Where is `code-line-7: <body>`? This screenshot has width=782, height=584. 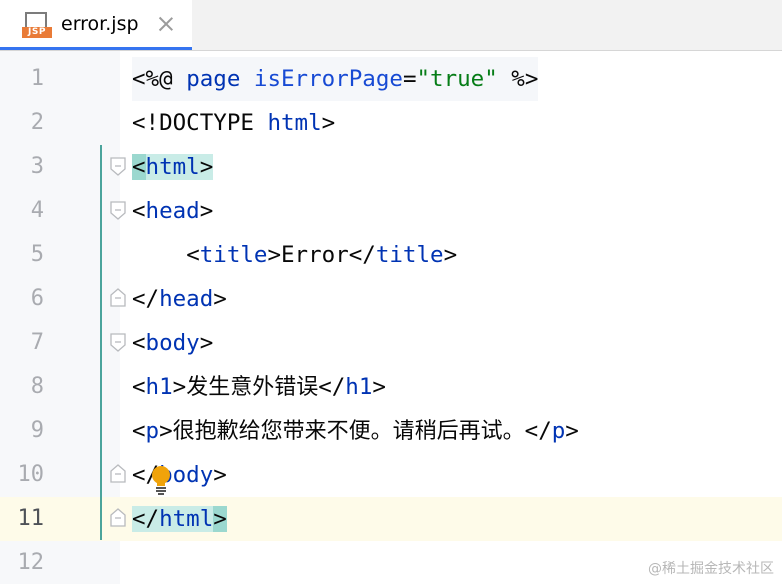
code-line-7: <body> is located at coordinates (172, 343).